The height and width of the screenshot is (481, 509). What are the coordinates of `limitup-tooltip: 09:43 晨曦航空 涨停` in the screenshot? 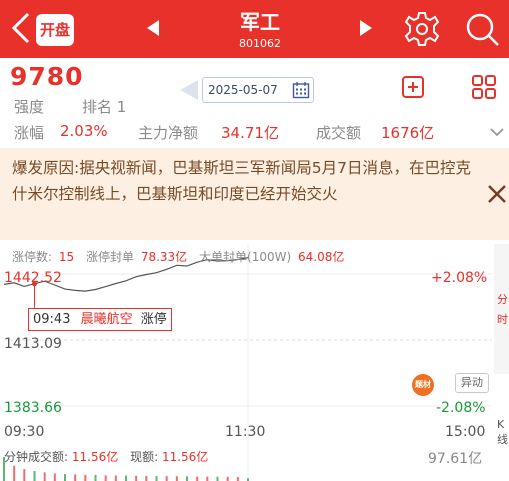 It's located at (100, 319).